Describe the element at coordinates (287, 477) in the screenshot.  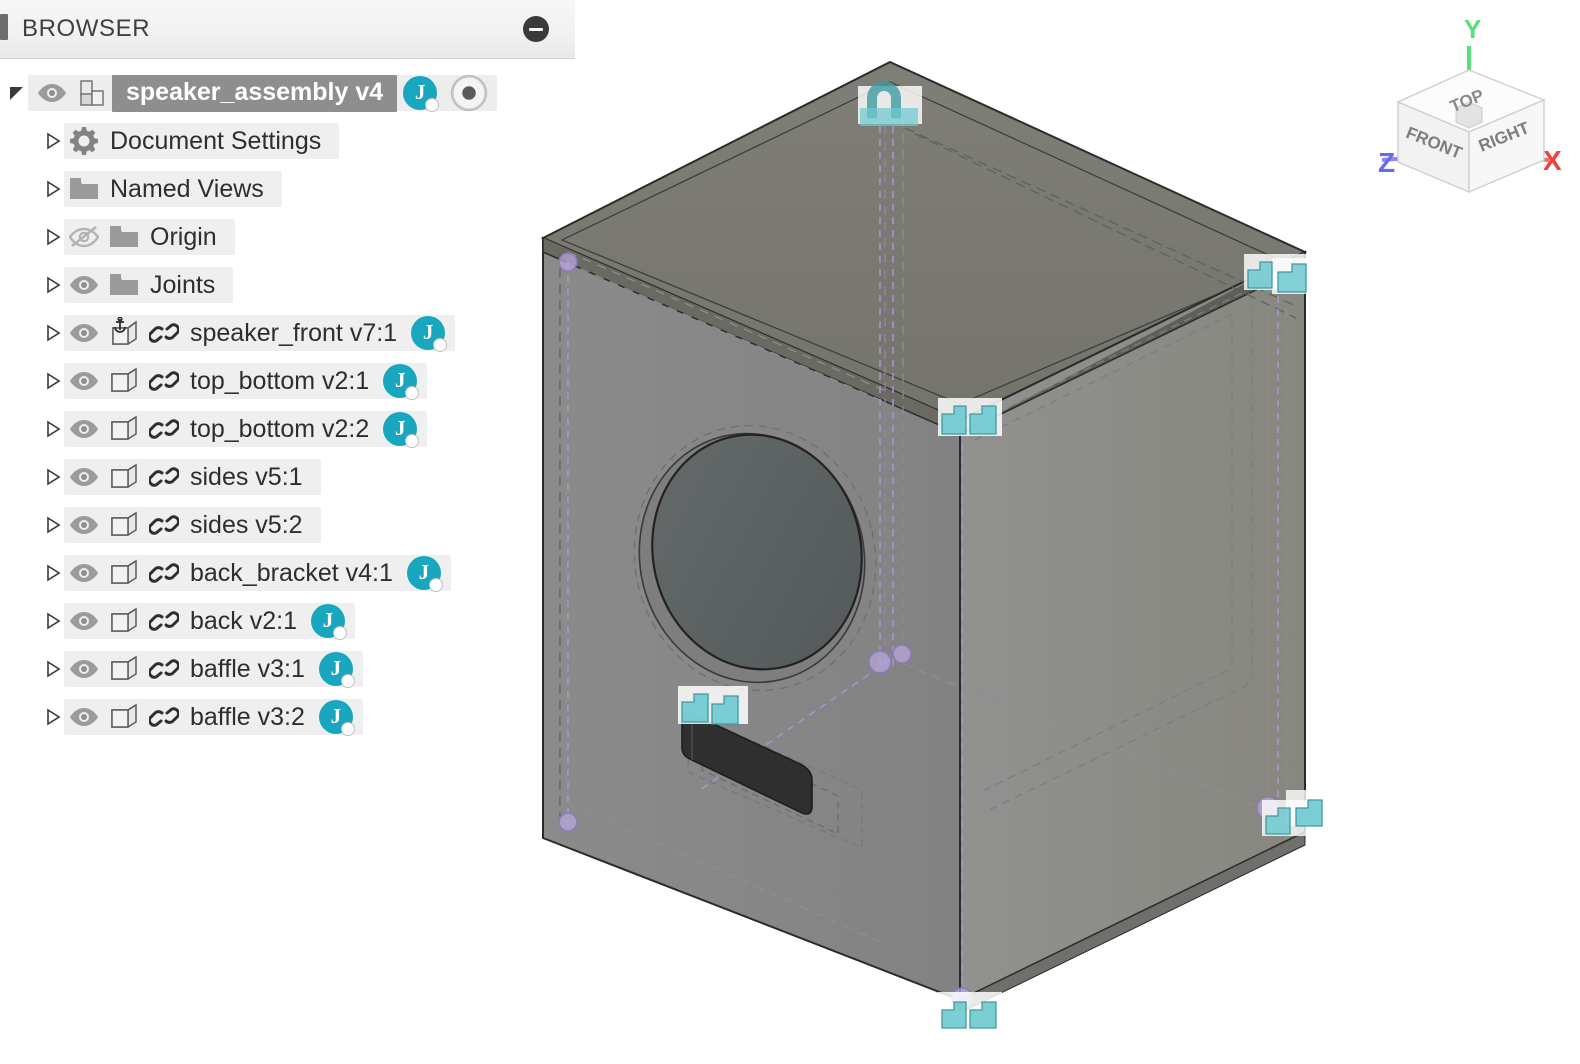
I see `tree-row-sides-v5-1: sides v5:1` at that location.